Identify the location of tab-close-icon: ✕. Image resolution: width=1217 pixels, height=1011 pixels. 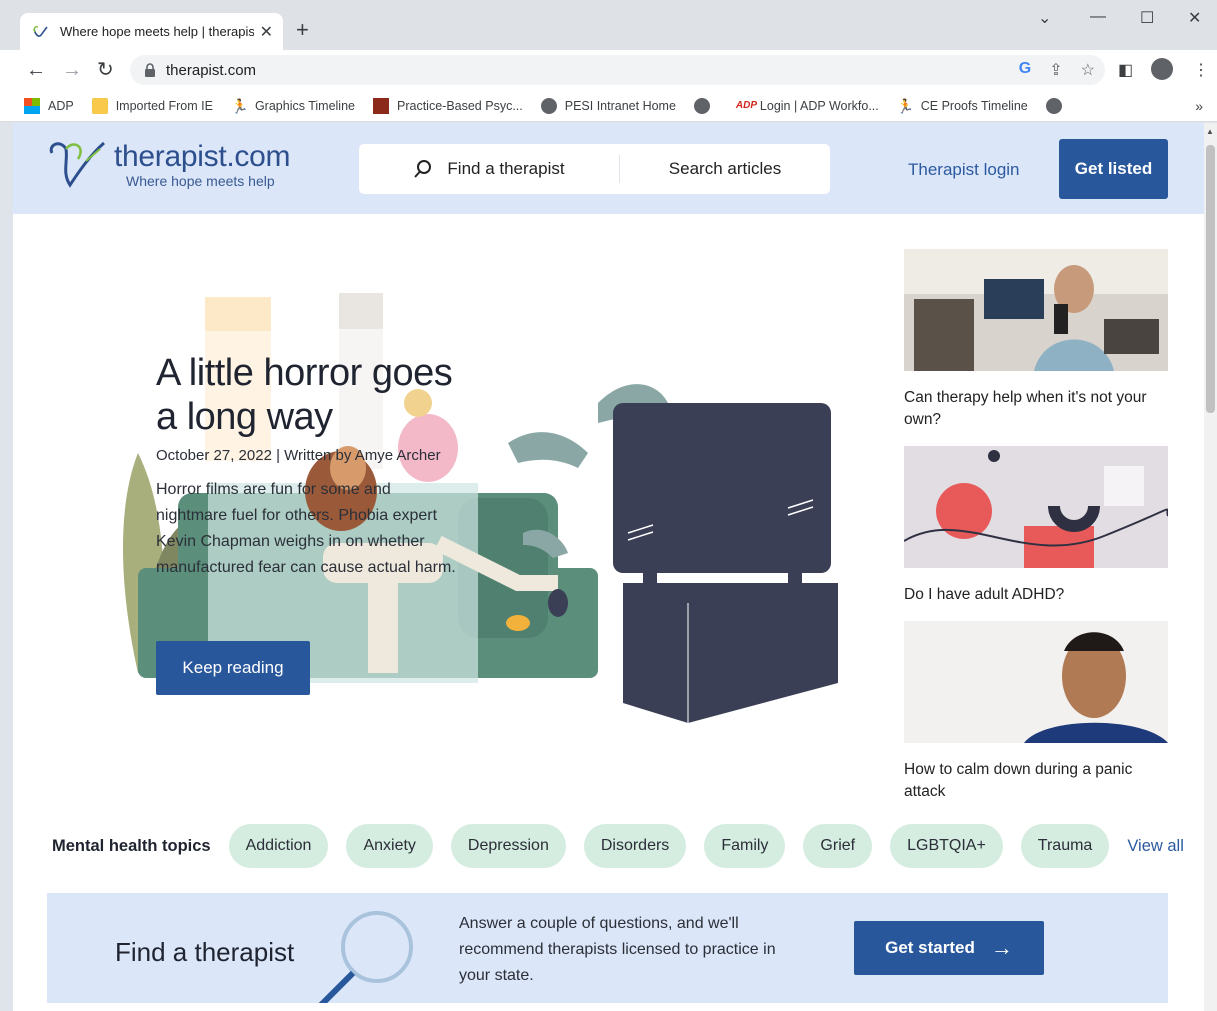
(266, 32).